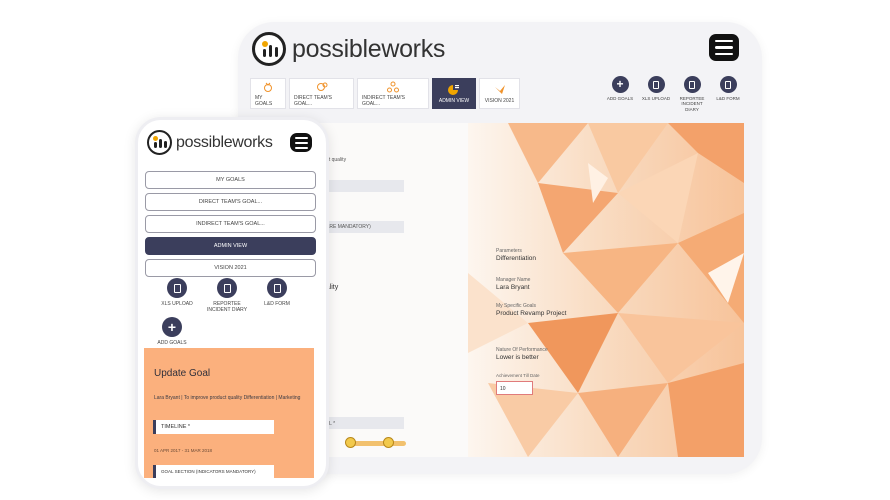  I want to click on achievement-input: 10, so click(514, 388).